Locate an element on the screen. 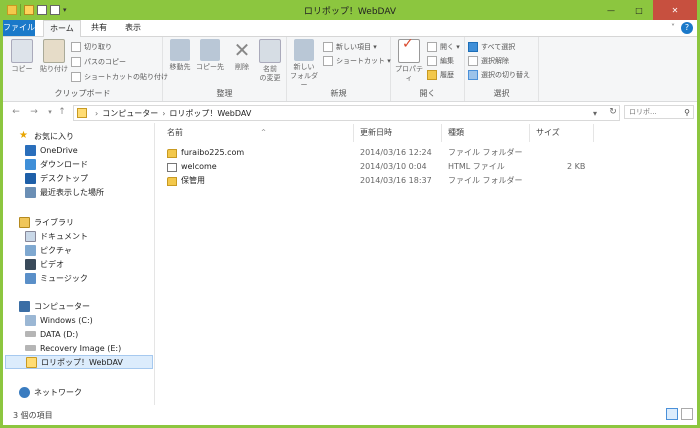 Image resolution: width=700 pixels, height=428 pixels. recent-places-icon is located at coordinates (30, 192).